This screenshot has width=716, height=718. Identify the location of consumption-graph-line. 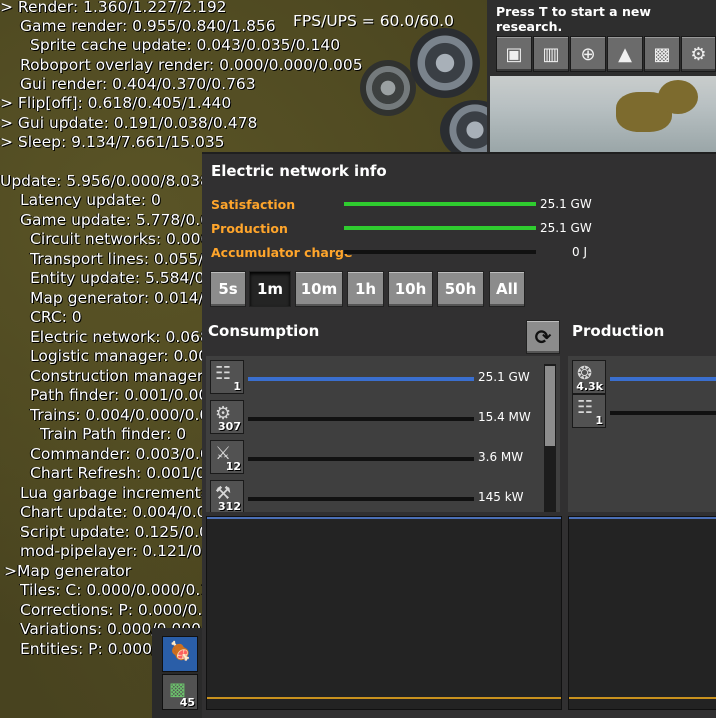
(384, 518).